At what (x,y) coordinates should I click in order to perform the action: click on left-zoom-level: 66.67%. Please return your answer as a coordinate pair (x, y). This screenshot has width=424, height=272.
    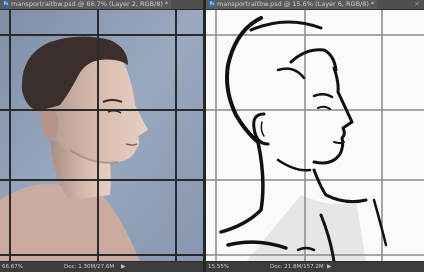
    Looking at the image, I should click on (12, 267).